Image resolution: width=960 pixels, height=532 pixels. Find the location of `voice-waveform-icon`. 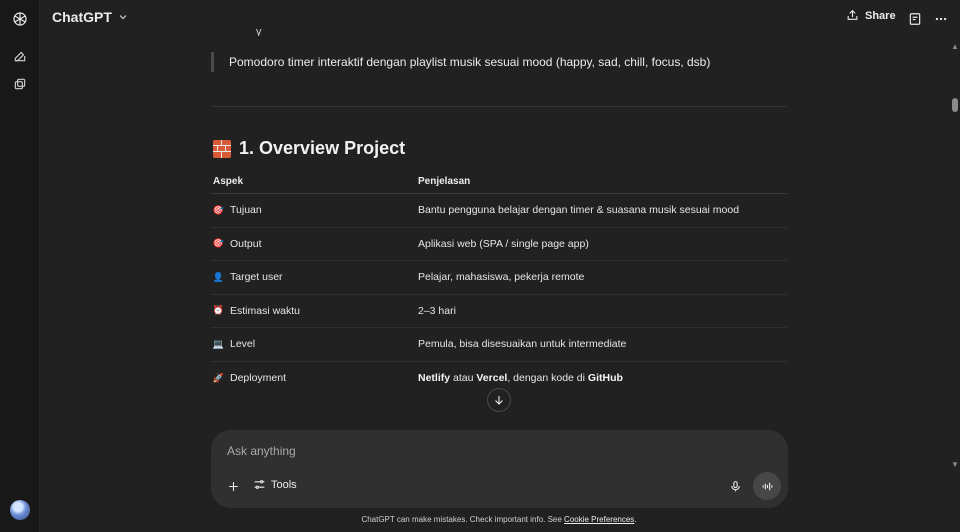

voice-waveform-icon is located at coordinates (767, 486).